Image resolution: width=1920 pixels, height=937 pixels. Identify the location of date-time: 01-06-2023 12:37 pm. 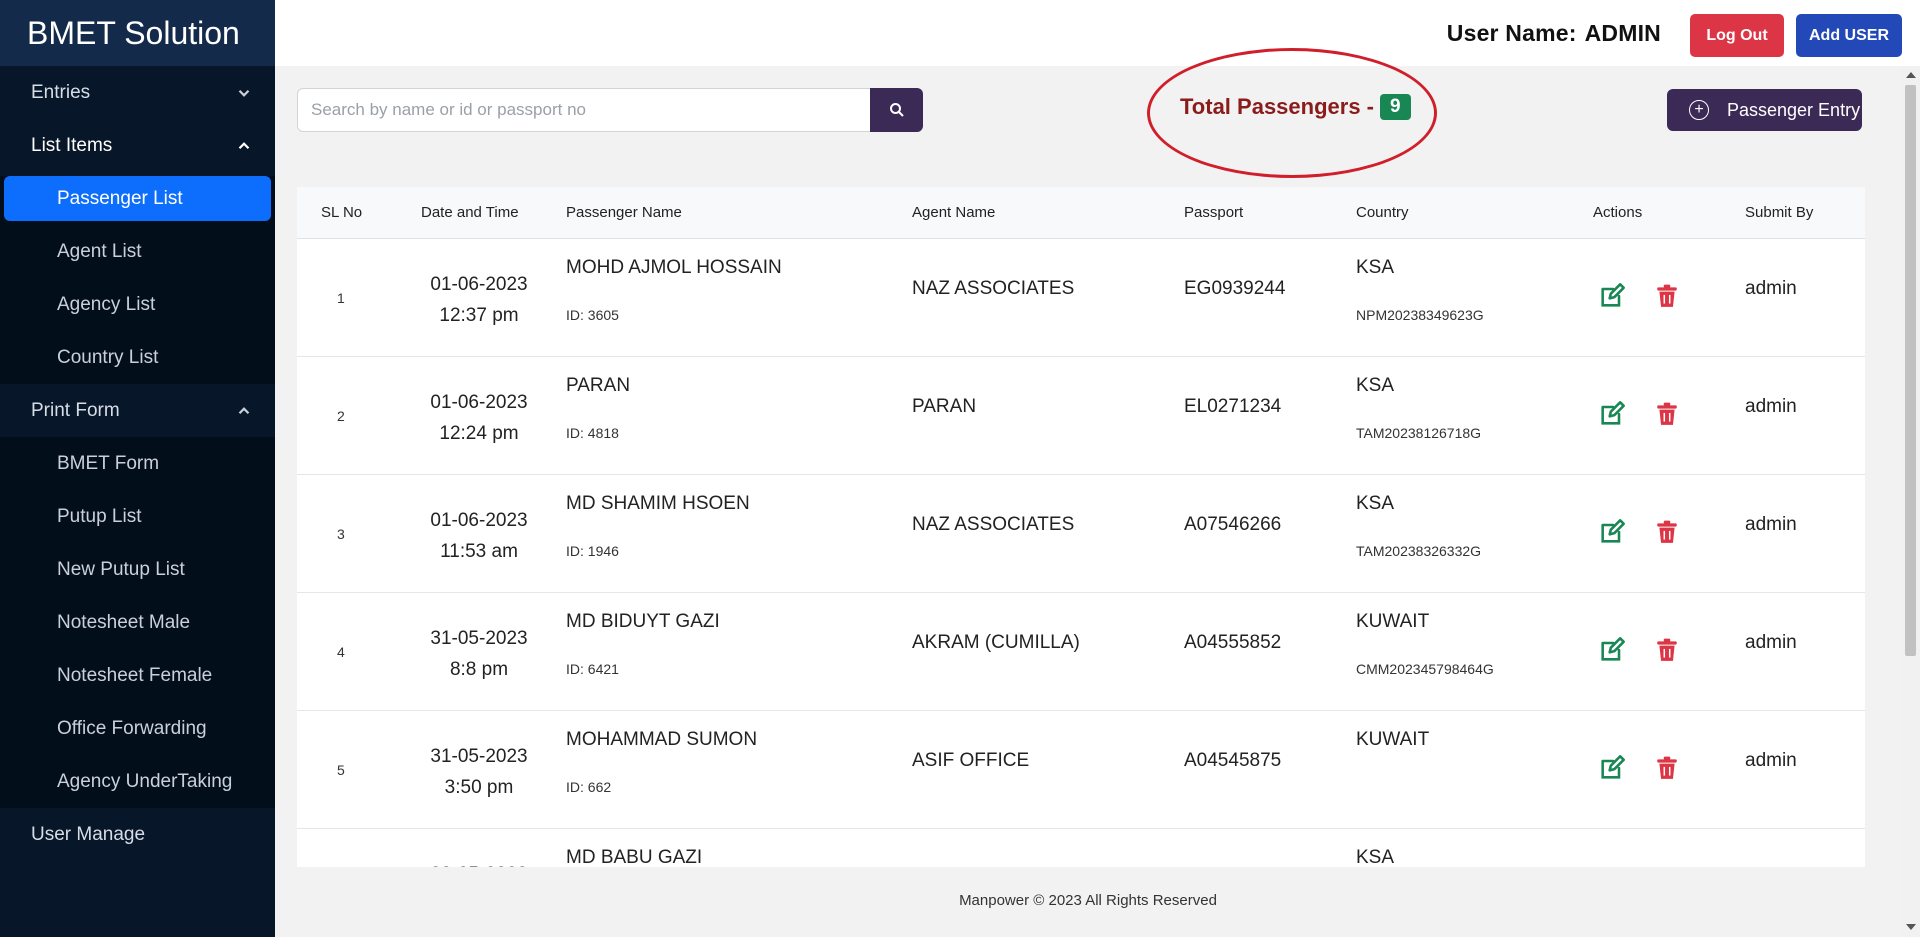
(479, 300).